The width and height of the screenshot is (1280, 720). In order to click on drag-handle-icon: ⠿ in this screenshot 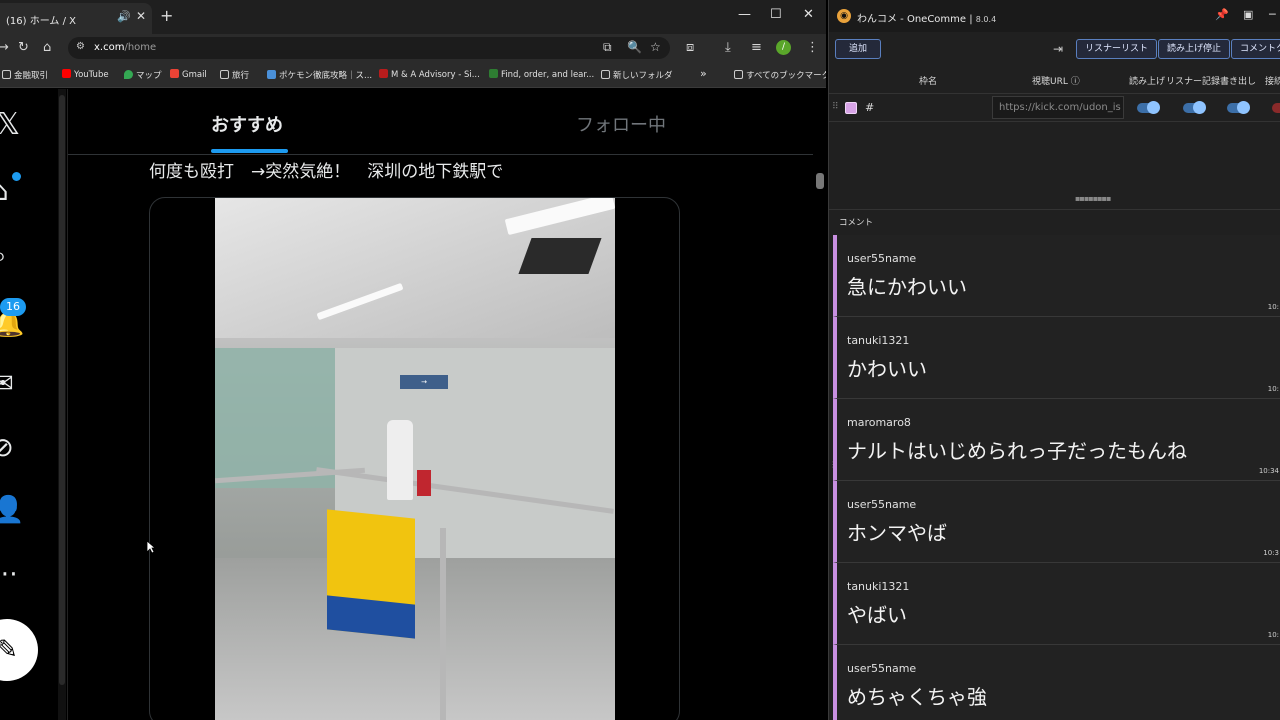, I will do `click(835, 107)`.